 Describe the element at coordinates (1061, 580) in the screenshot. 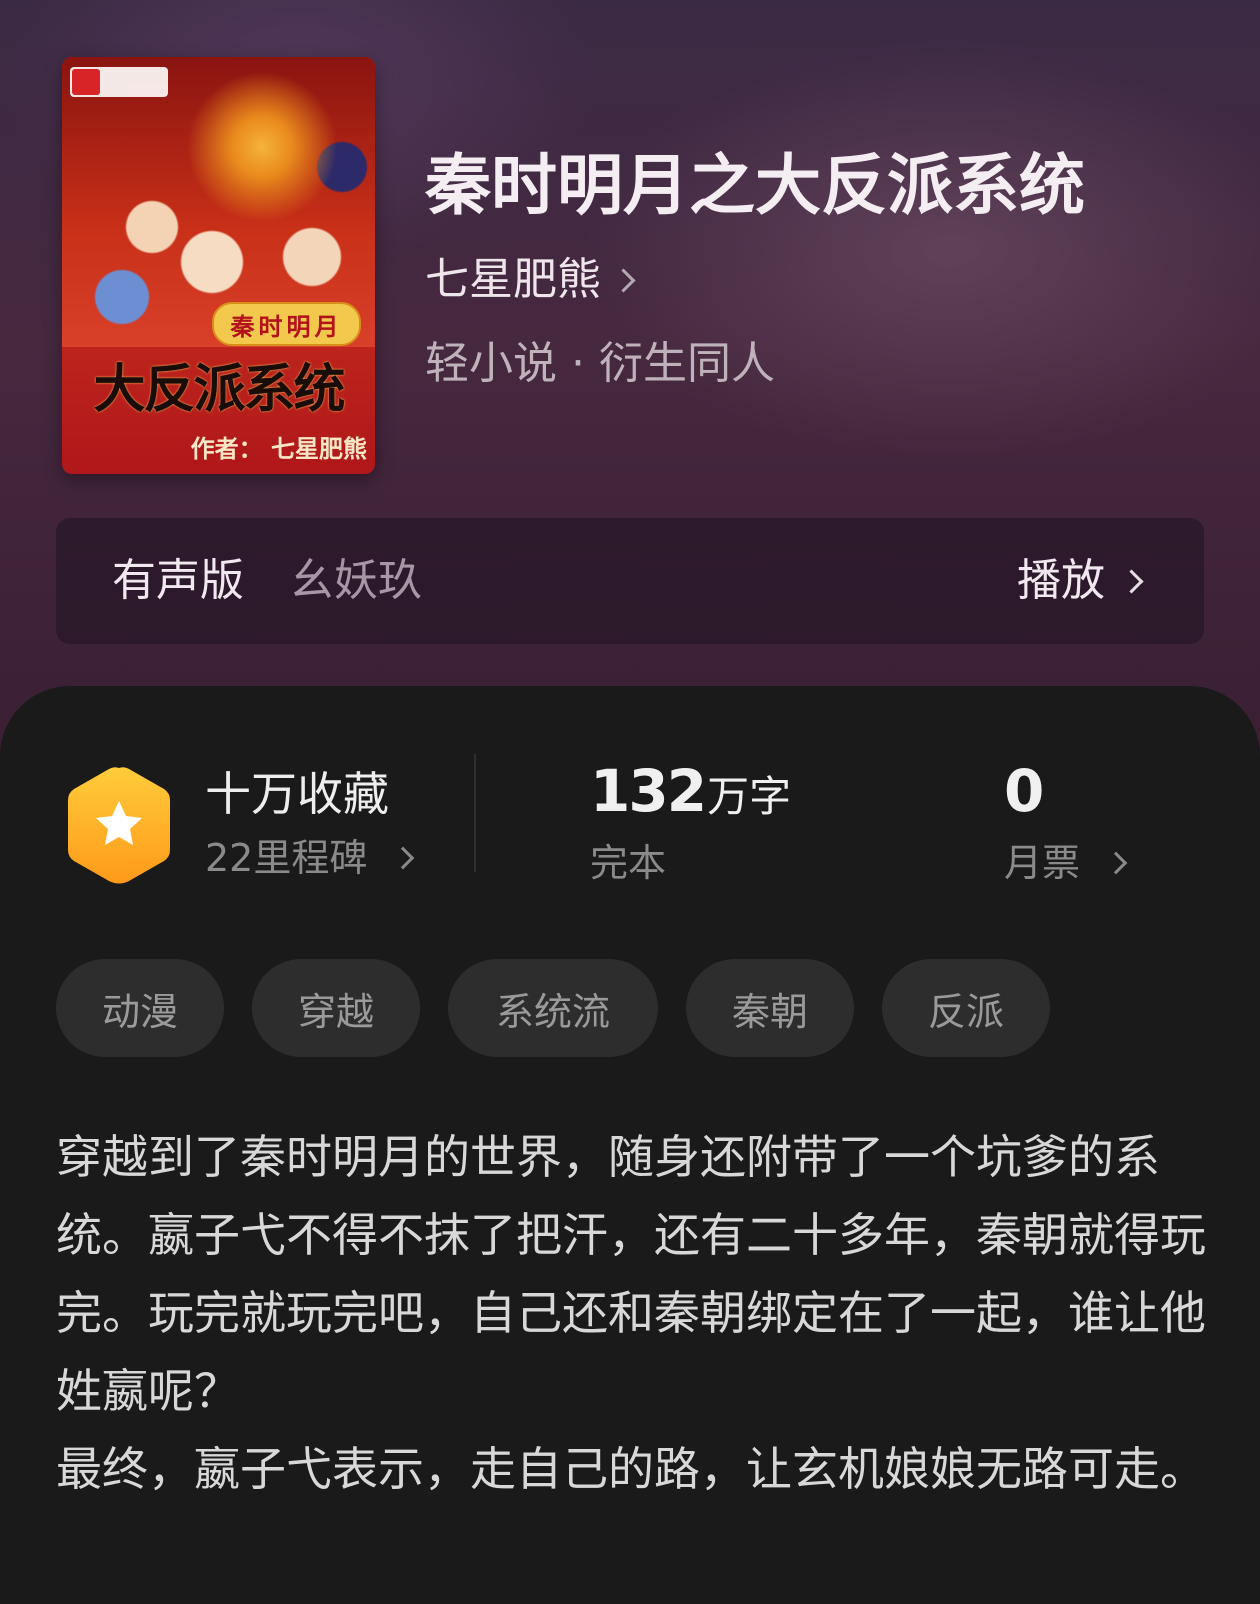

I see `play-label: 播放` at that location.